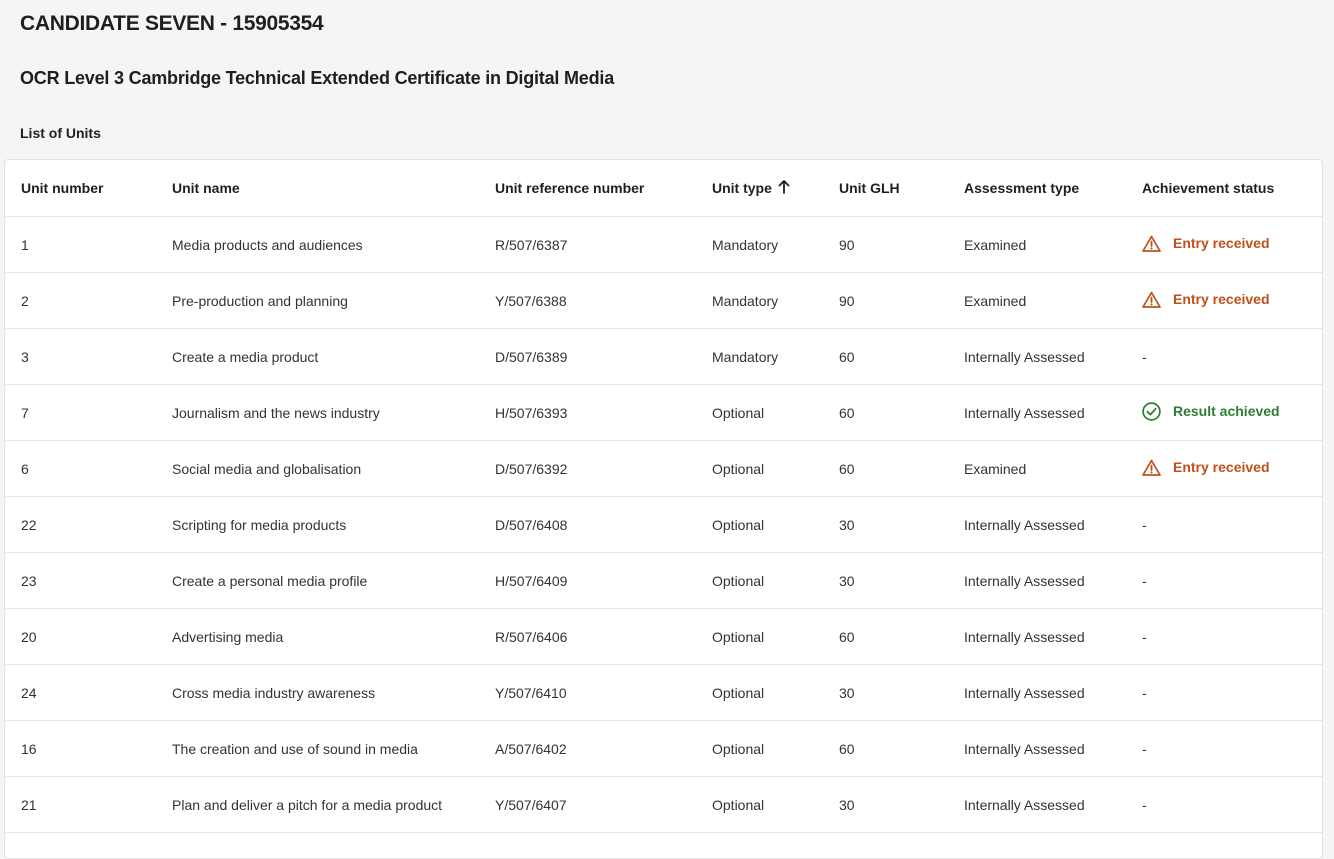  Describe the element at coordinates (1224, 188) in the screenshot. I see `header-achievement-status: Achievement status` at that location.